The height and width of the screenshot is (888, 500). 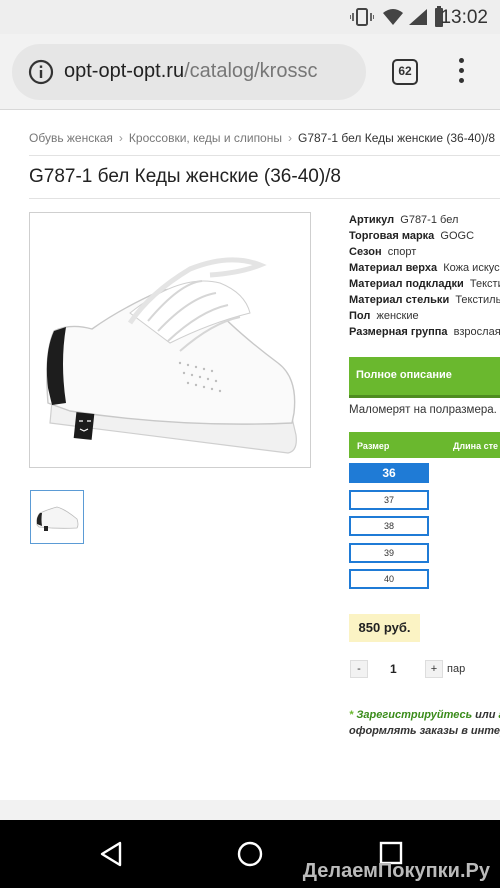 What do you see at coordinates (171, 355) in the screenshot?
I see `sneaker-image` at bounding box center [171, 355].